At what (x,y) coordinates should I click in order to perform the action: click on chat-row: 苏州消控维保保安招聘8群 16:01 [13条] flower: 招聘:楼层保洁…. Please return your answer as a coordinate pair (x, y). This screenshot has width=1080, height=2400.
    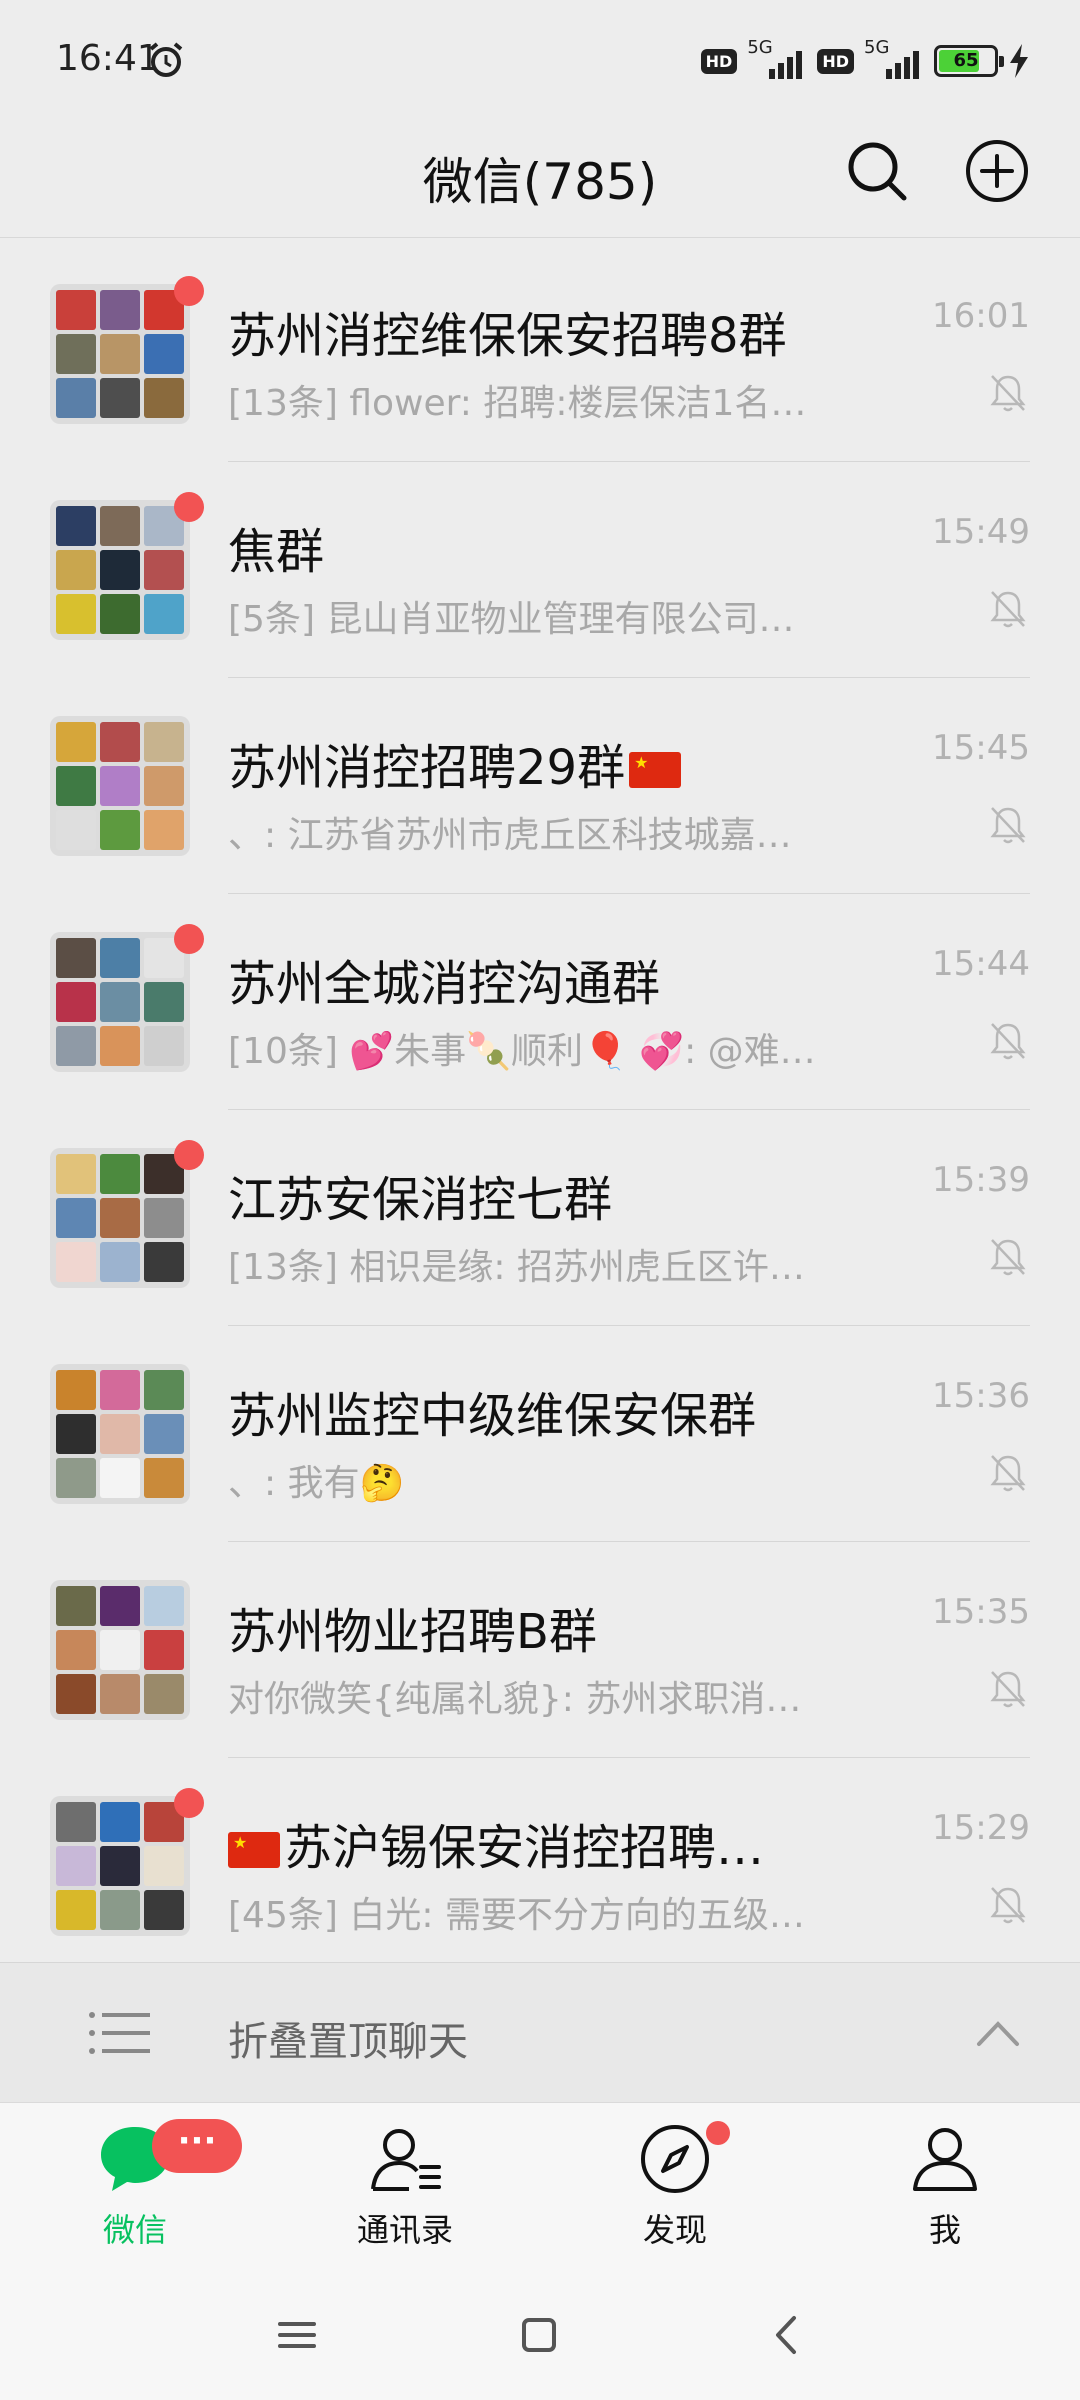
    Looking at the image, I should click on (540, 354).